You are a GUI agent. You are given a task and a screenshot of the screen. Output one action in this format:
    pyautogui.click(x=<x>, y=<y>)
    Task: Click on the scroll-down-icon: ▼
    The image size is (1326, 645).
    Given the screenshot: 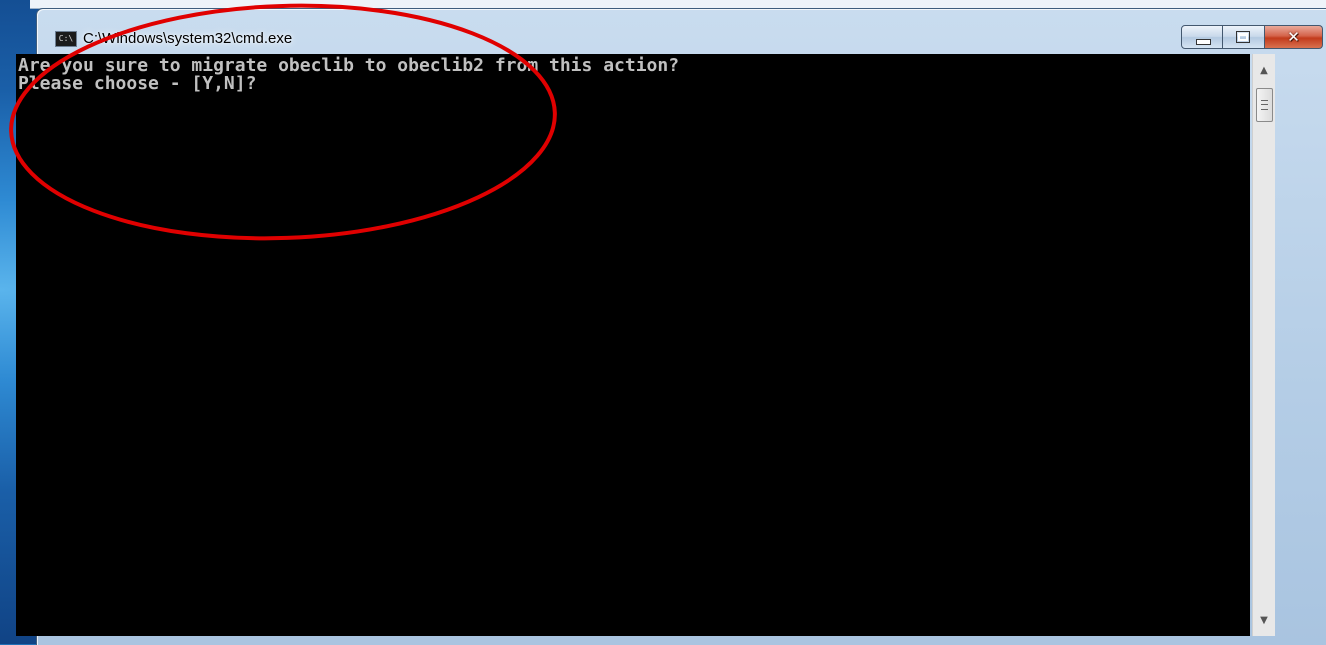 What is the action you would take?
    pyautogui.click(x=1264, y=621)
    